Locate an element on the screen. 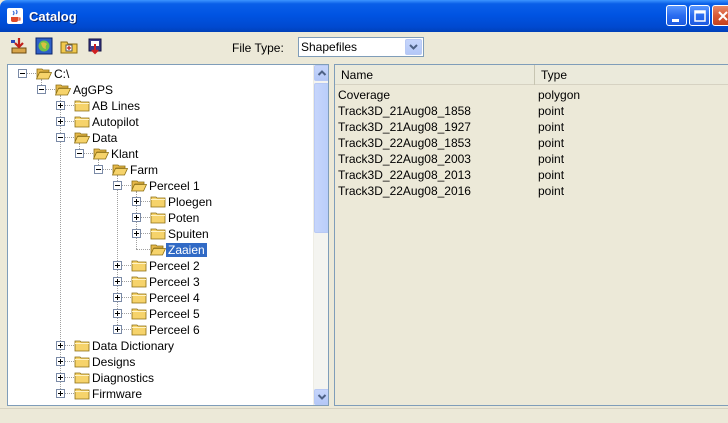  tree-node: Designs is located at coordinates (105, 362).